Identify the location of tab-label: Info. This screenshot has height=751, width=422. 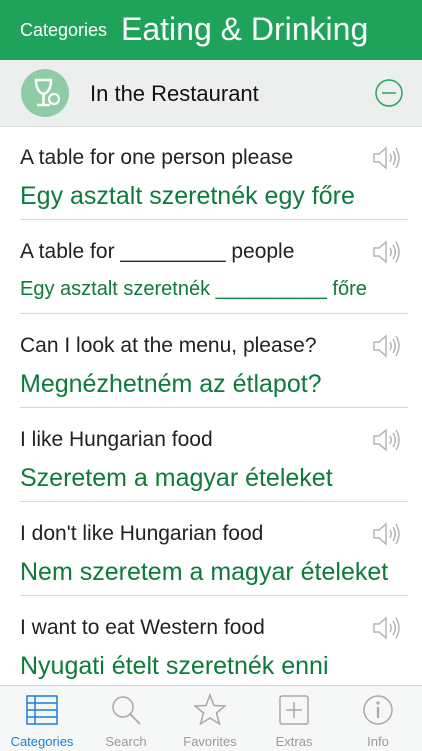
(378, 741).